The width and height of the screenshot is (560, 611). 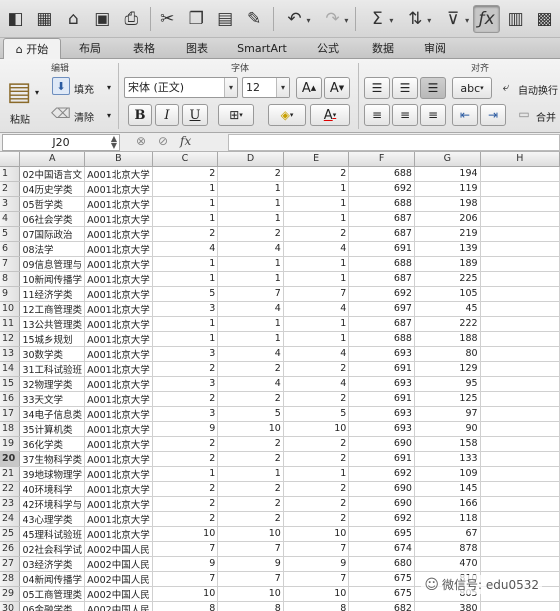 What do you see at coordinates (487, 18) in the screenshot?
I see `formula-builder-icon: ƒx` at bounding box center [487, 18].